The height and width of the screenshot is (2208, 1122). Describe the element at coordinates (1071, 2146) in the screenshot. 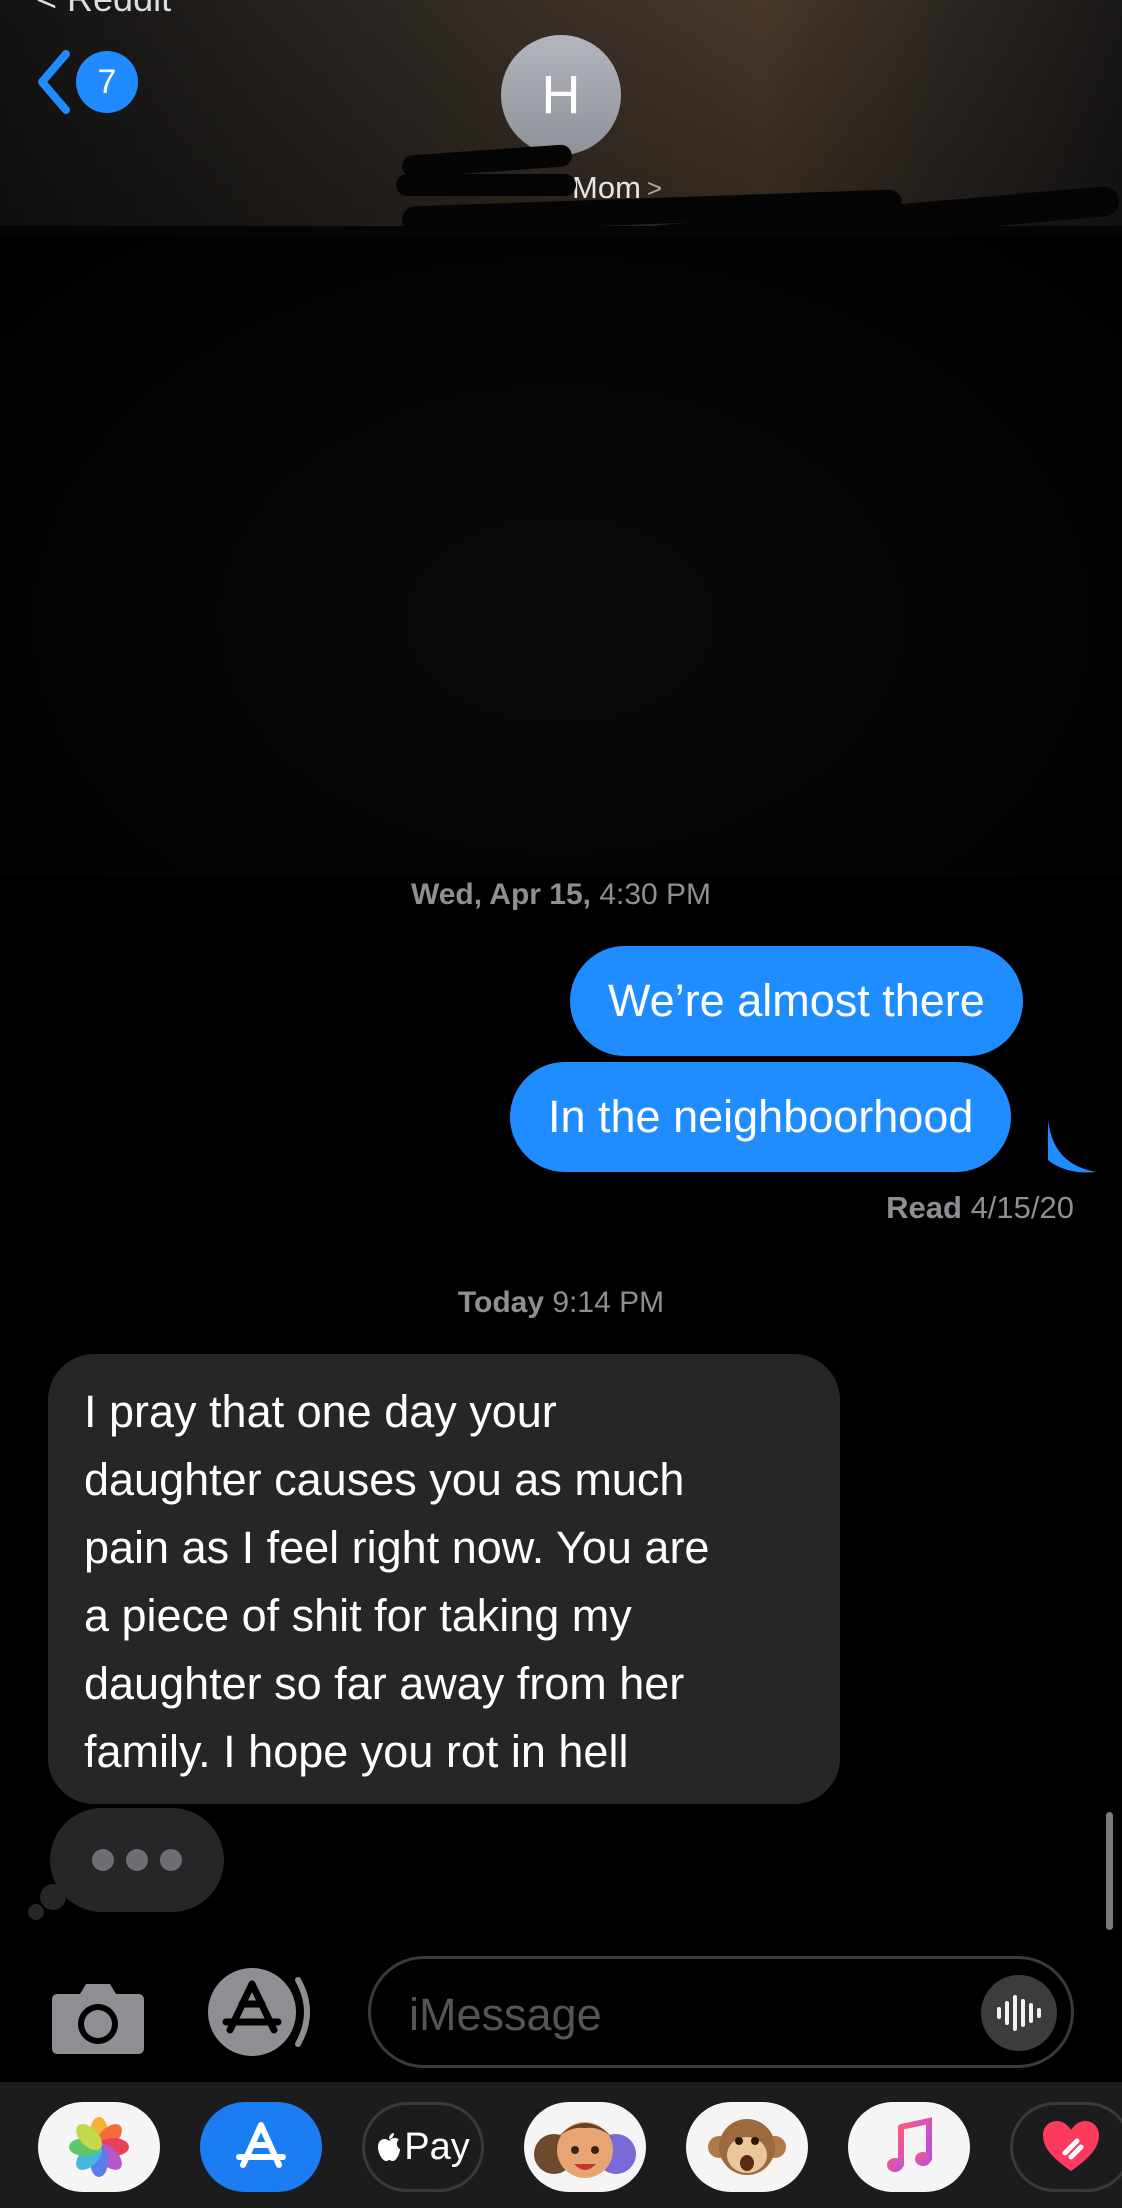

I see `heart-icon` at that location.